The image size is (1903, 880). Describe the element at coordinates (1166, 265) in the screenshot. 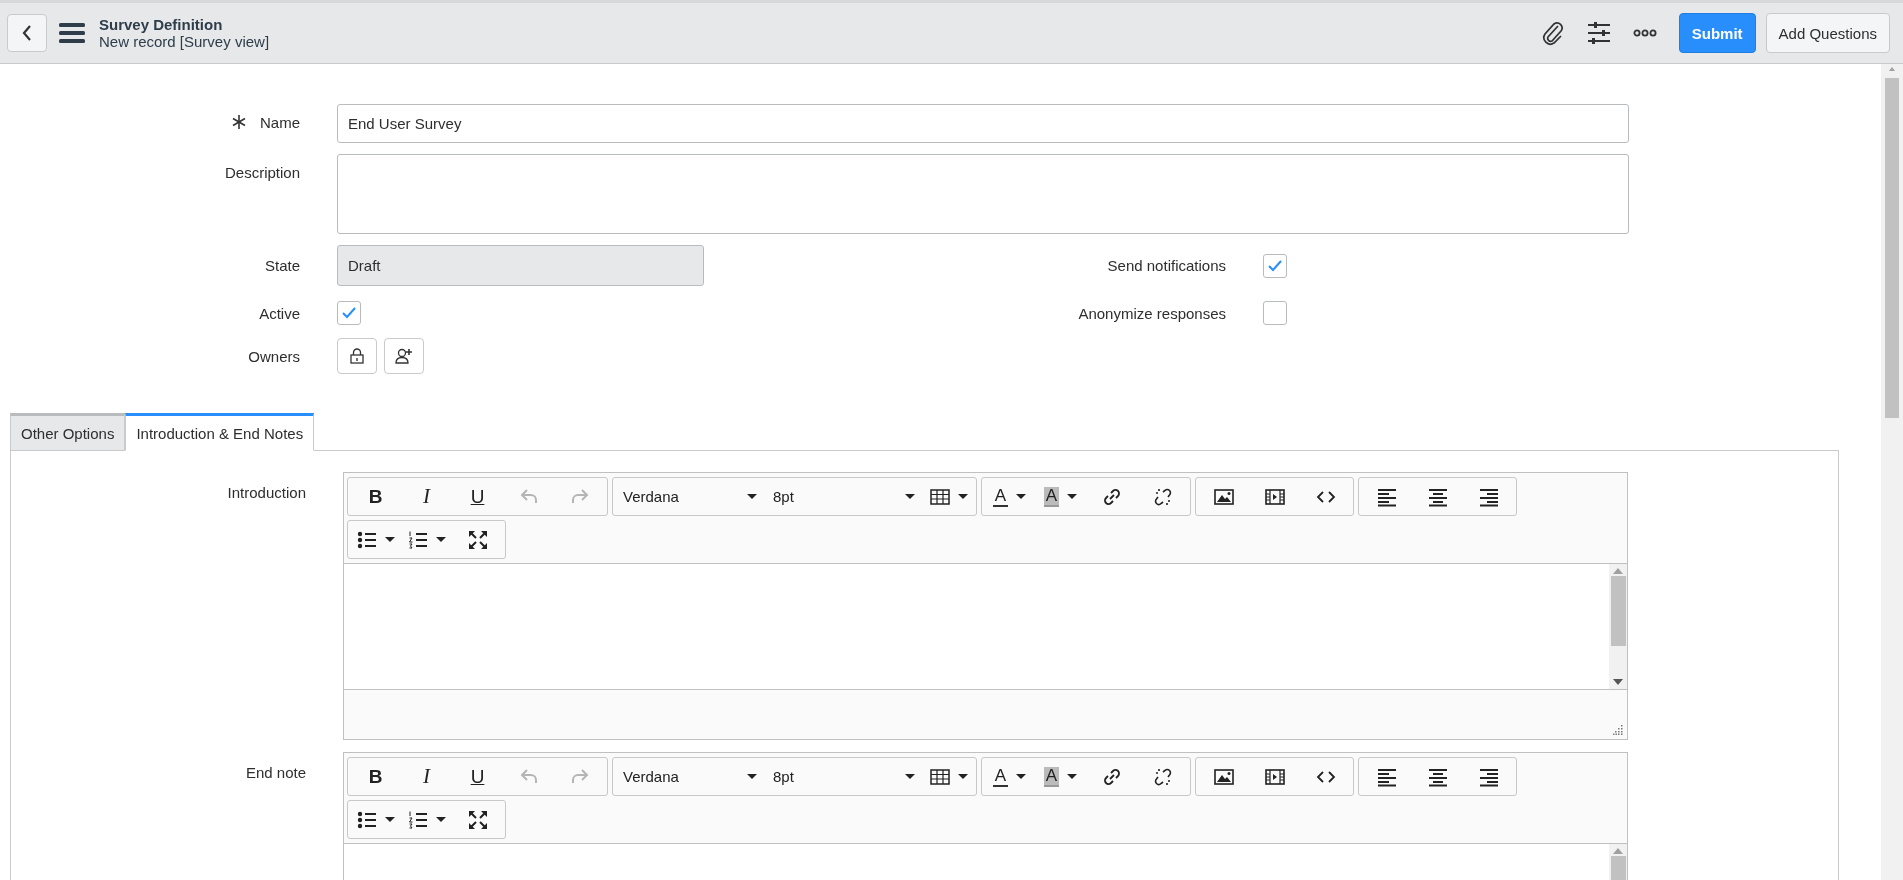

I see `field-label: Send notifications` at that location.